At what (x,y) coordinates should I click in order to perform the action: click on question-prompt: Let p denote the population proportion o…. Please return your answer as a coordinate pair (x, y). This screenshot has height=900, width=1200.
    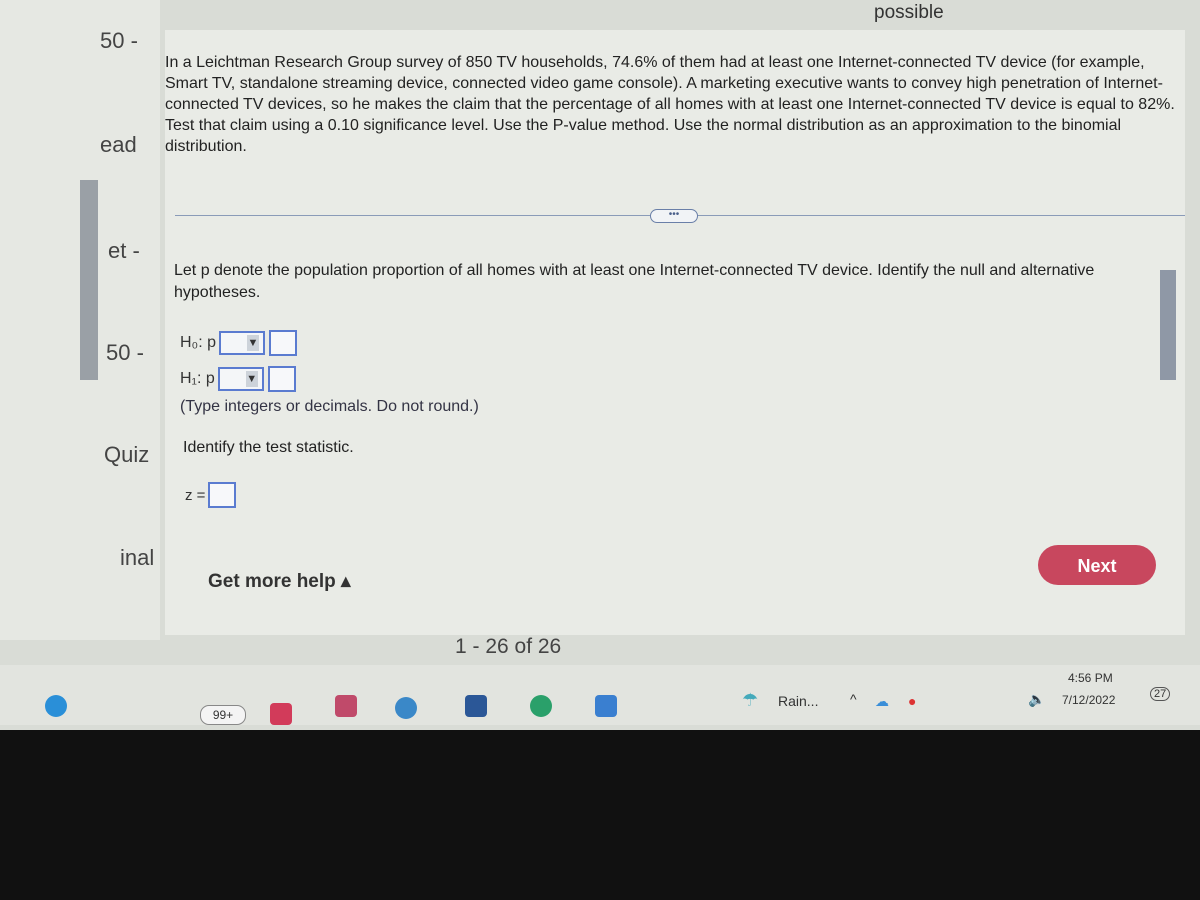
    Looking at the image, I should click on (634, 281).